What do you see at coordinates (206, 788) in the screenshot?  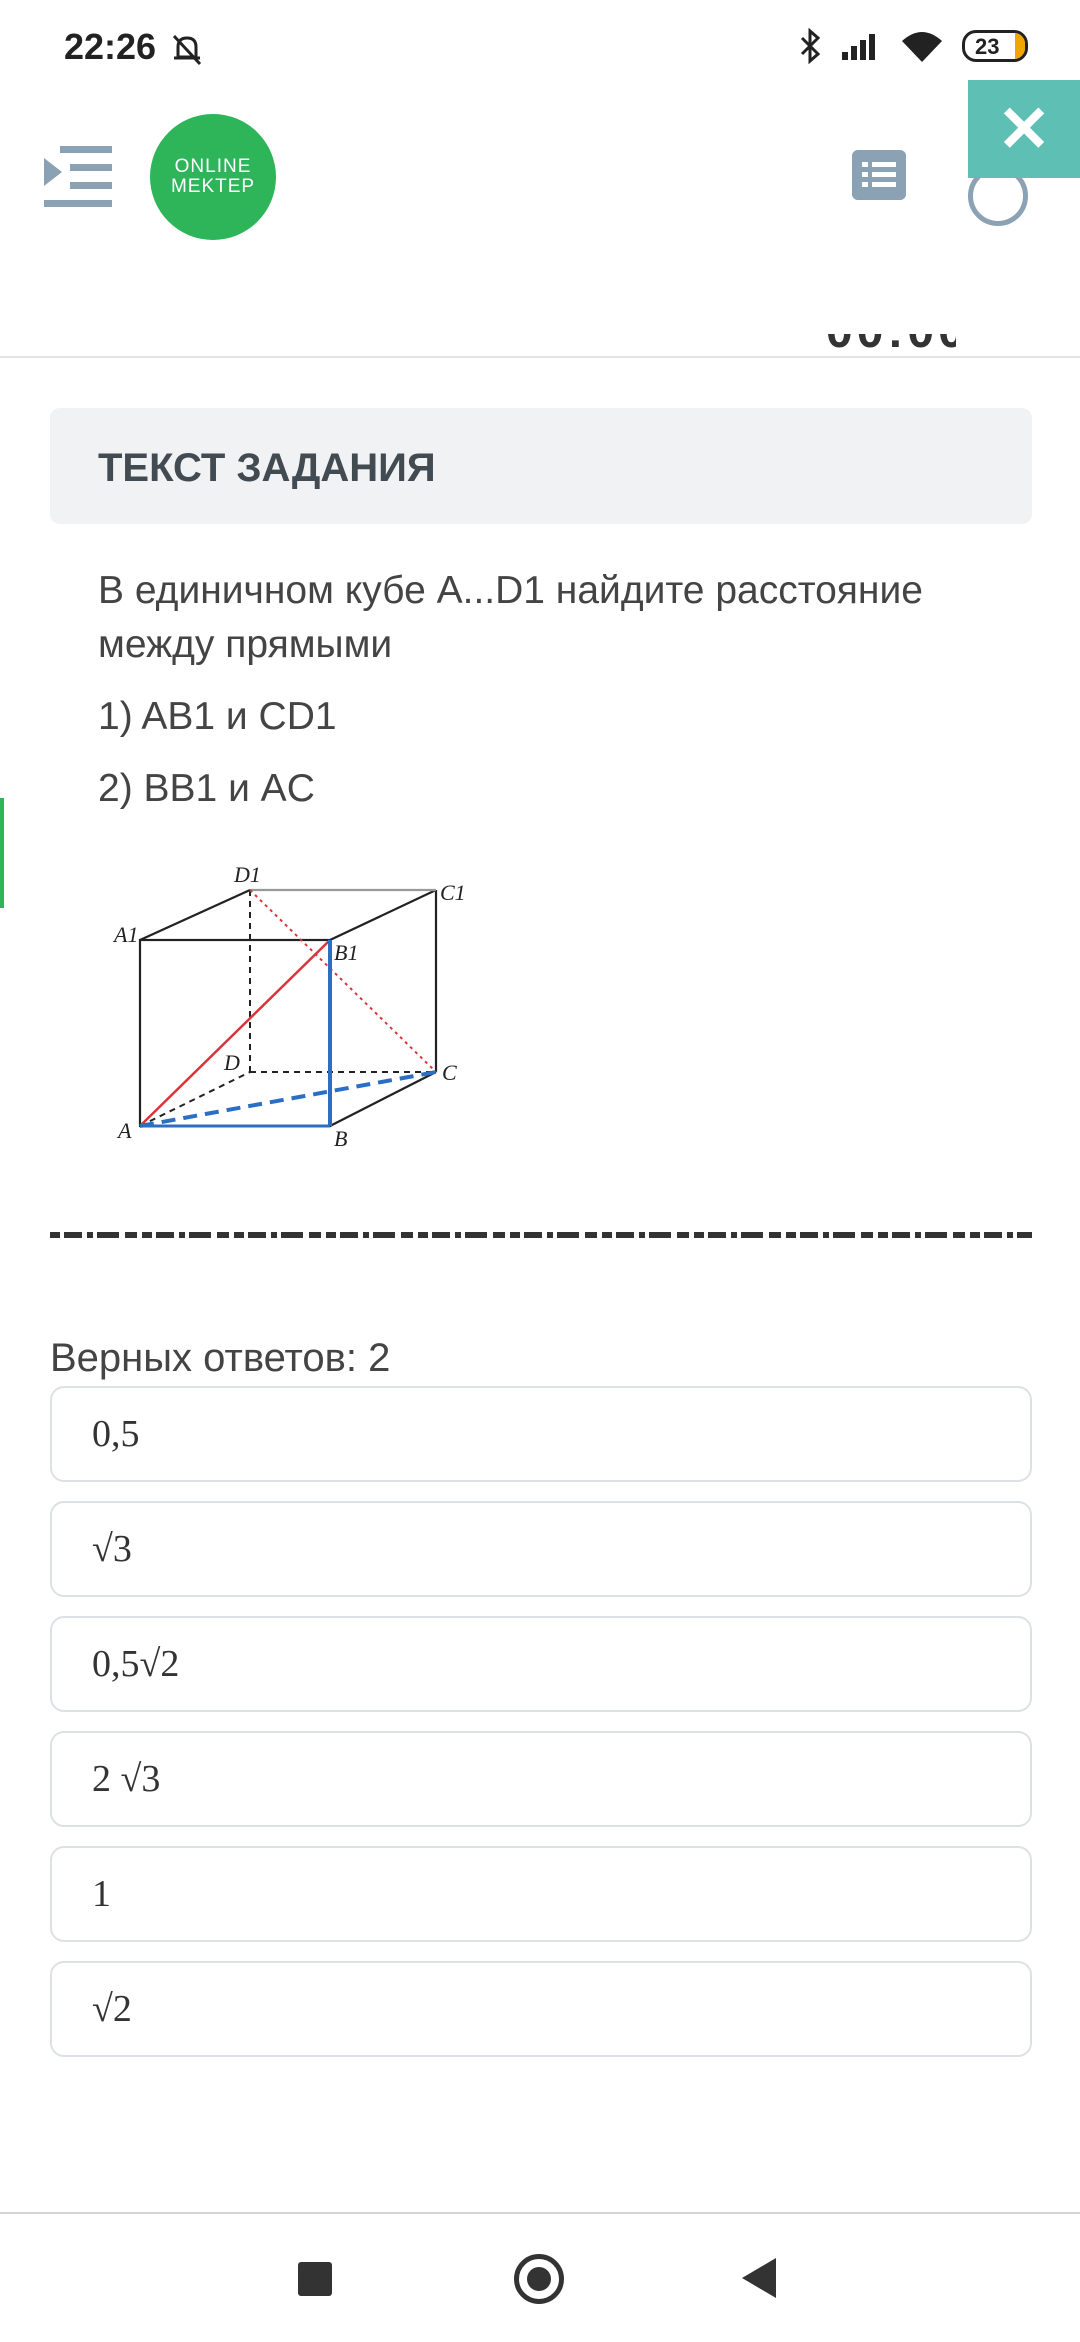 I see `question-item-2: 2) BB1 и AC` at bounding box center [206, 788].